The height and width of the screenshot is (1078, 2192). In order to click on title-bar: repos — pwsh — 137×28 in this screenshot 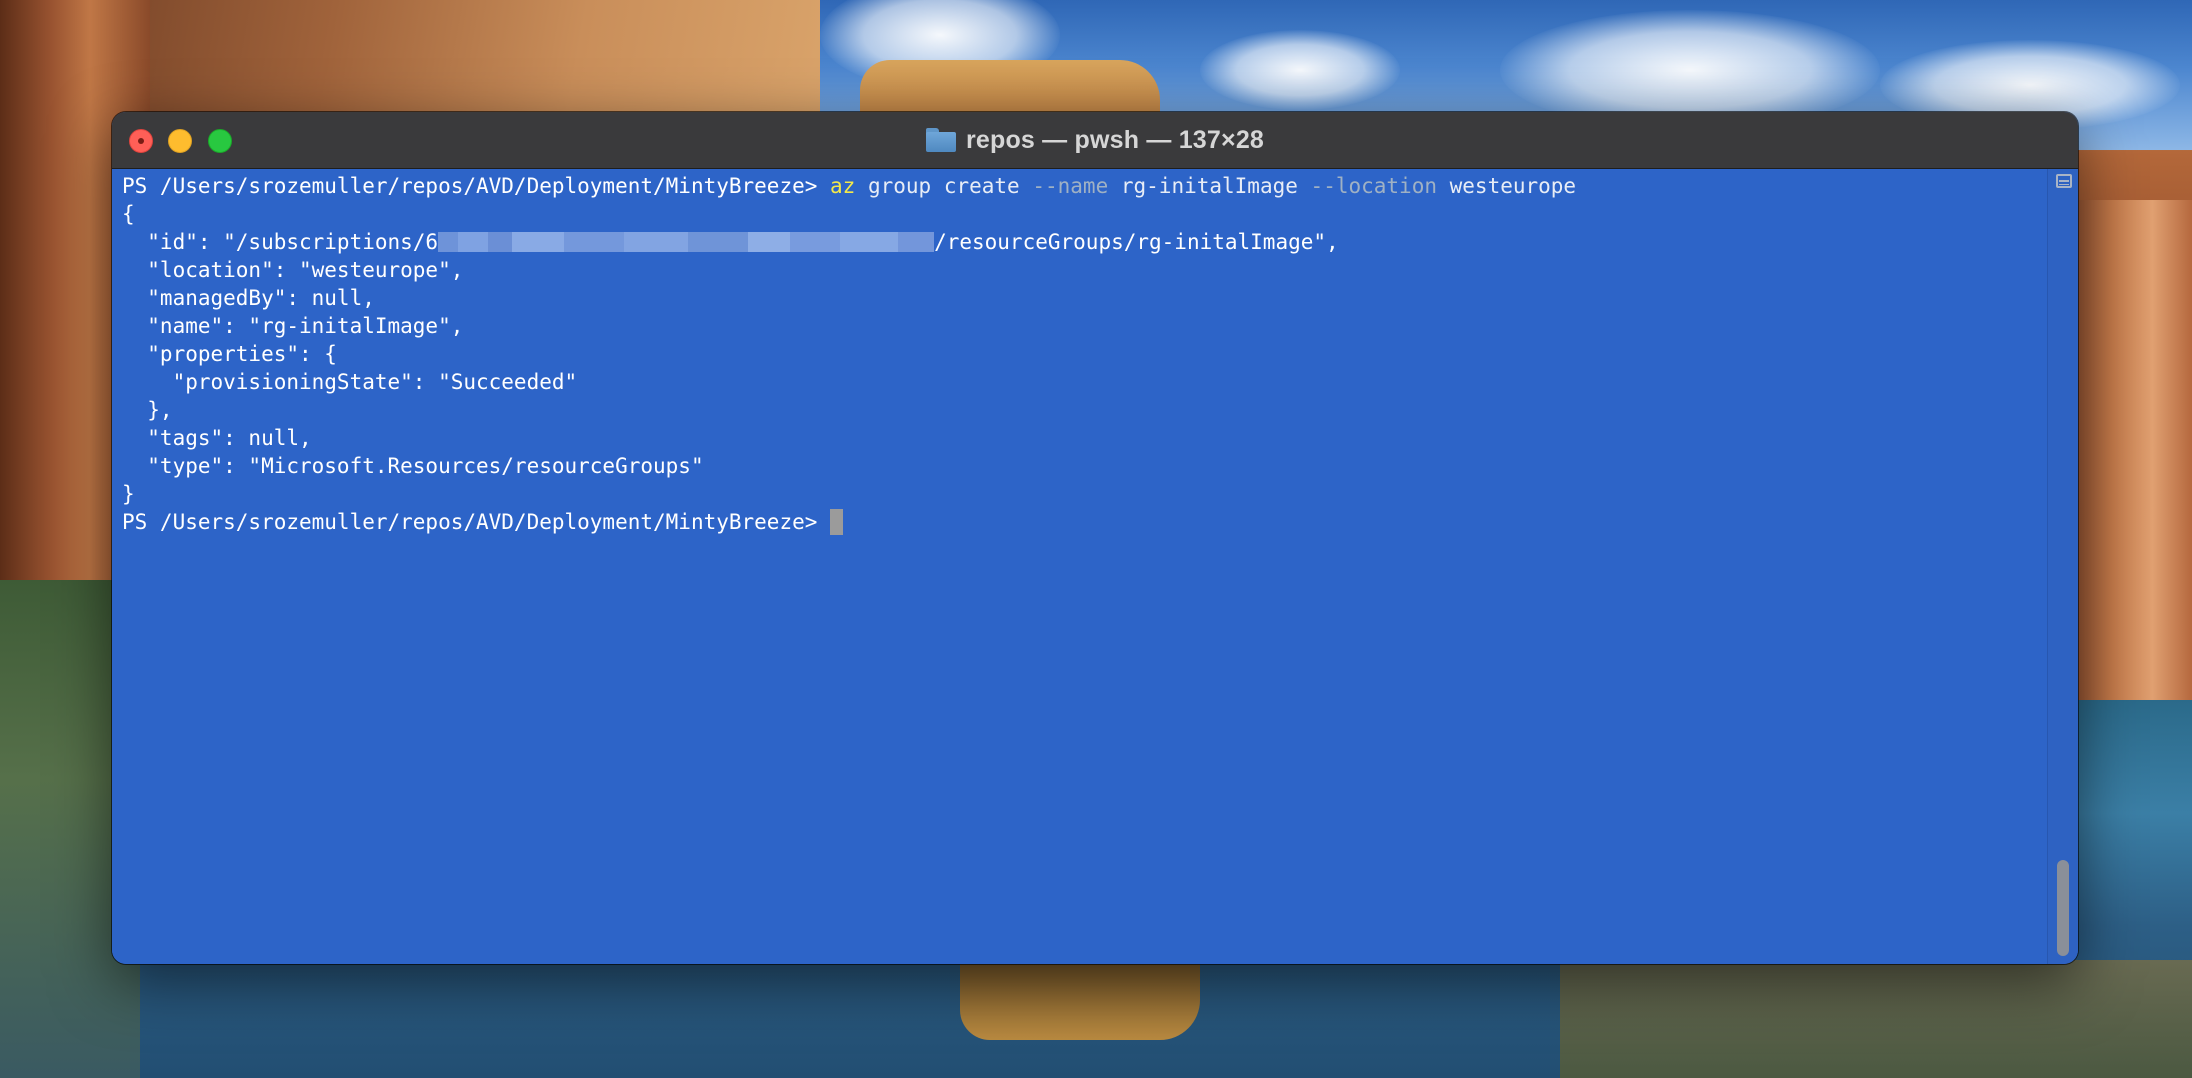, I will do `click(1095, 140)`.